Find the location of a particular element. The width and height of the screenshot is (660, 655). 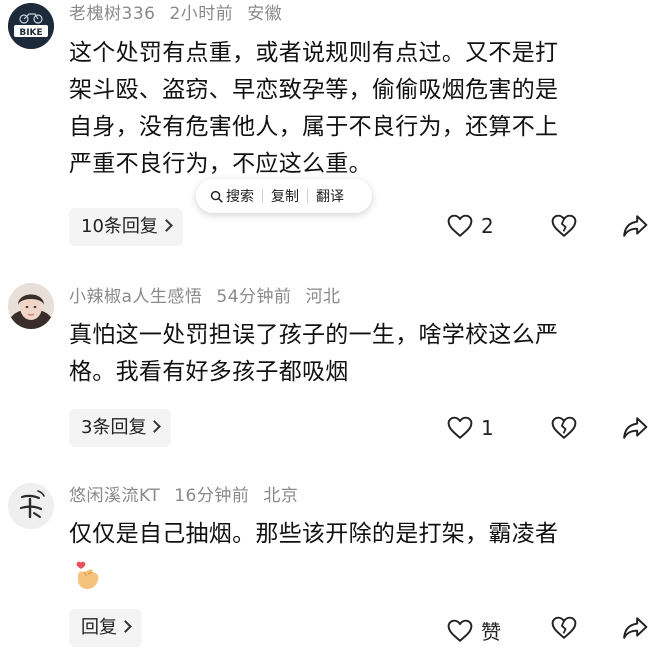

like-label: 赞 is located at coordinates (491, 632).